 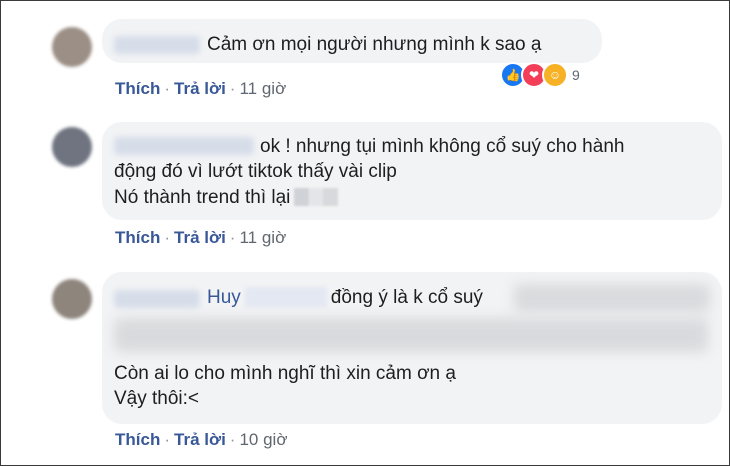 I want to click on comment-text: động đó vì lướt tiktok thấy vài clip, so click(x=255, y=171).